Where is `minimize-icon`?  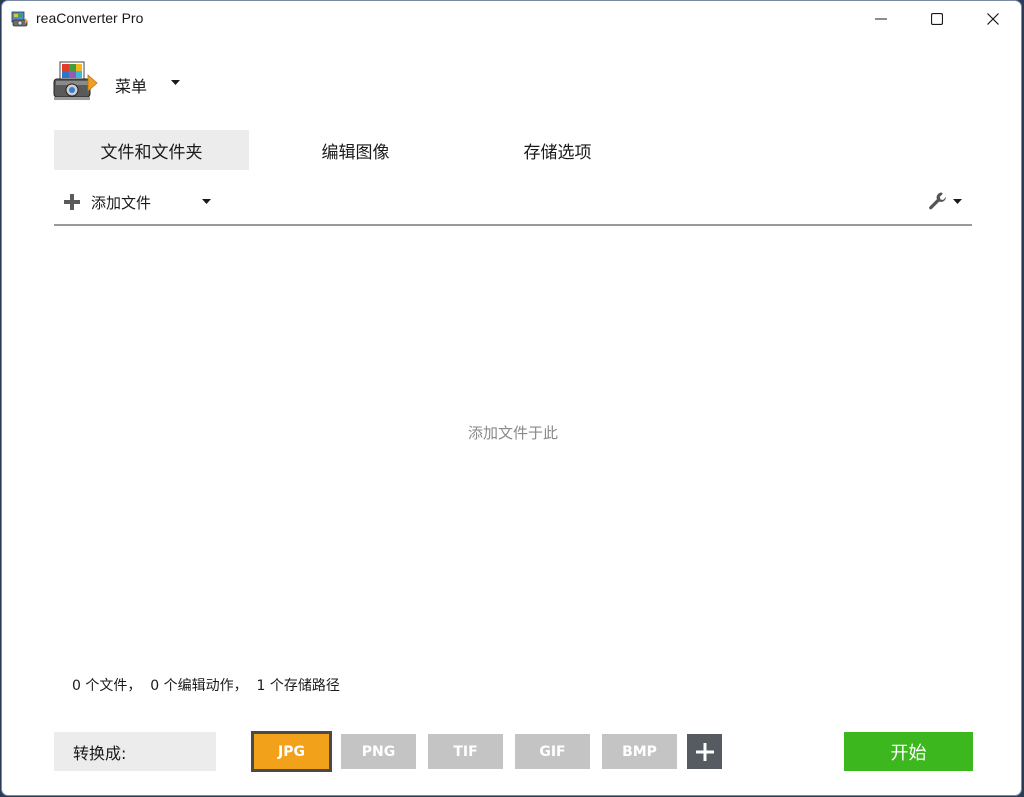 minimize-icon is located at coordinates (881, 19).